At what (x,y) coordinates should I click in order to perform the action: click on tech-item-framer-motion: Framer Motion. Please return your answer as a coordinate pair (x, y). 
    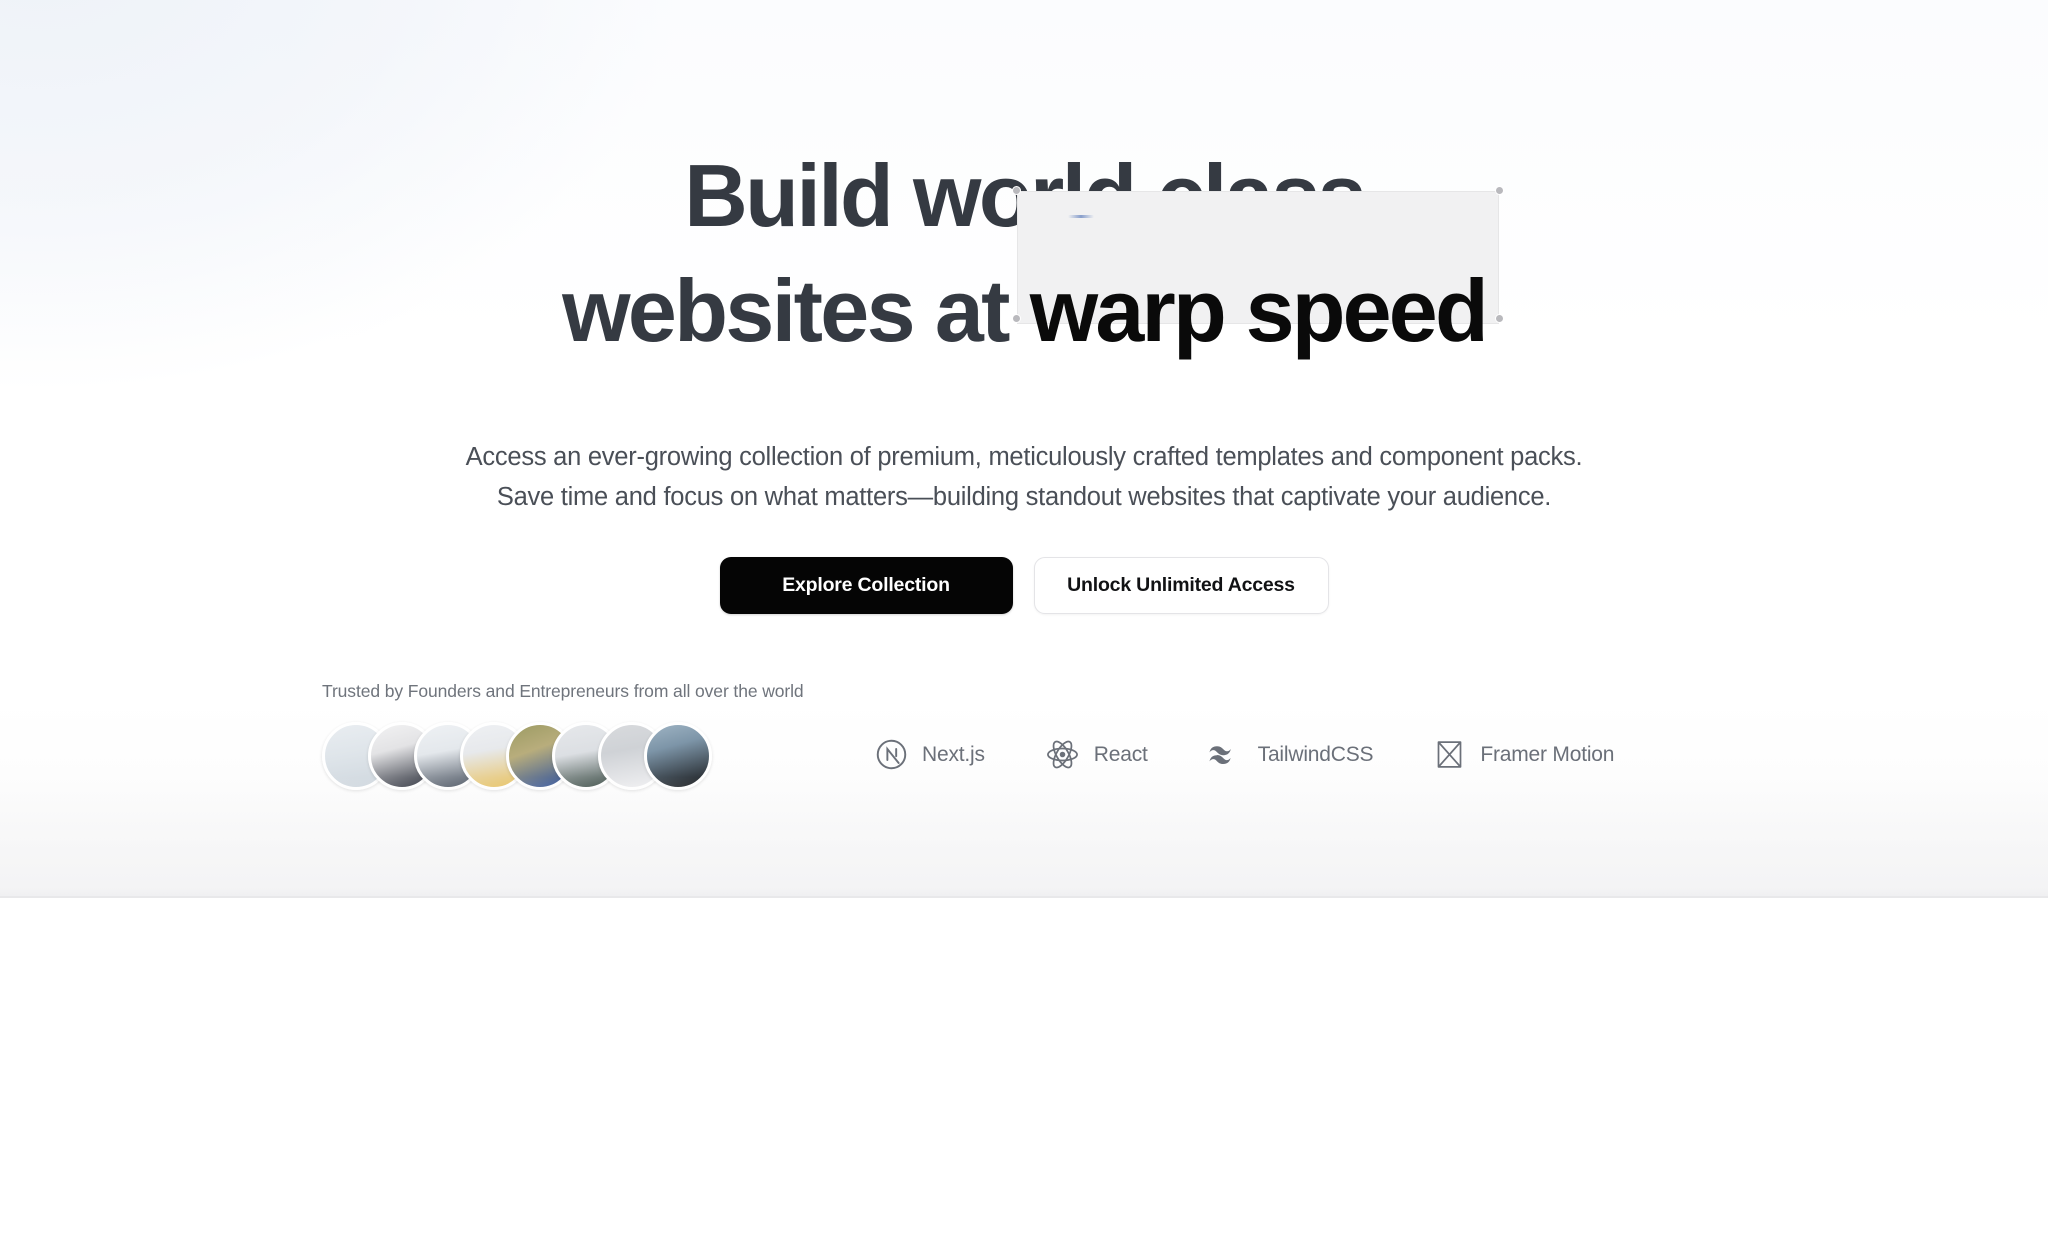
    Looking at the image, I should click on (1523, 754).